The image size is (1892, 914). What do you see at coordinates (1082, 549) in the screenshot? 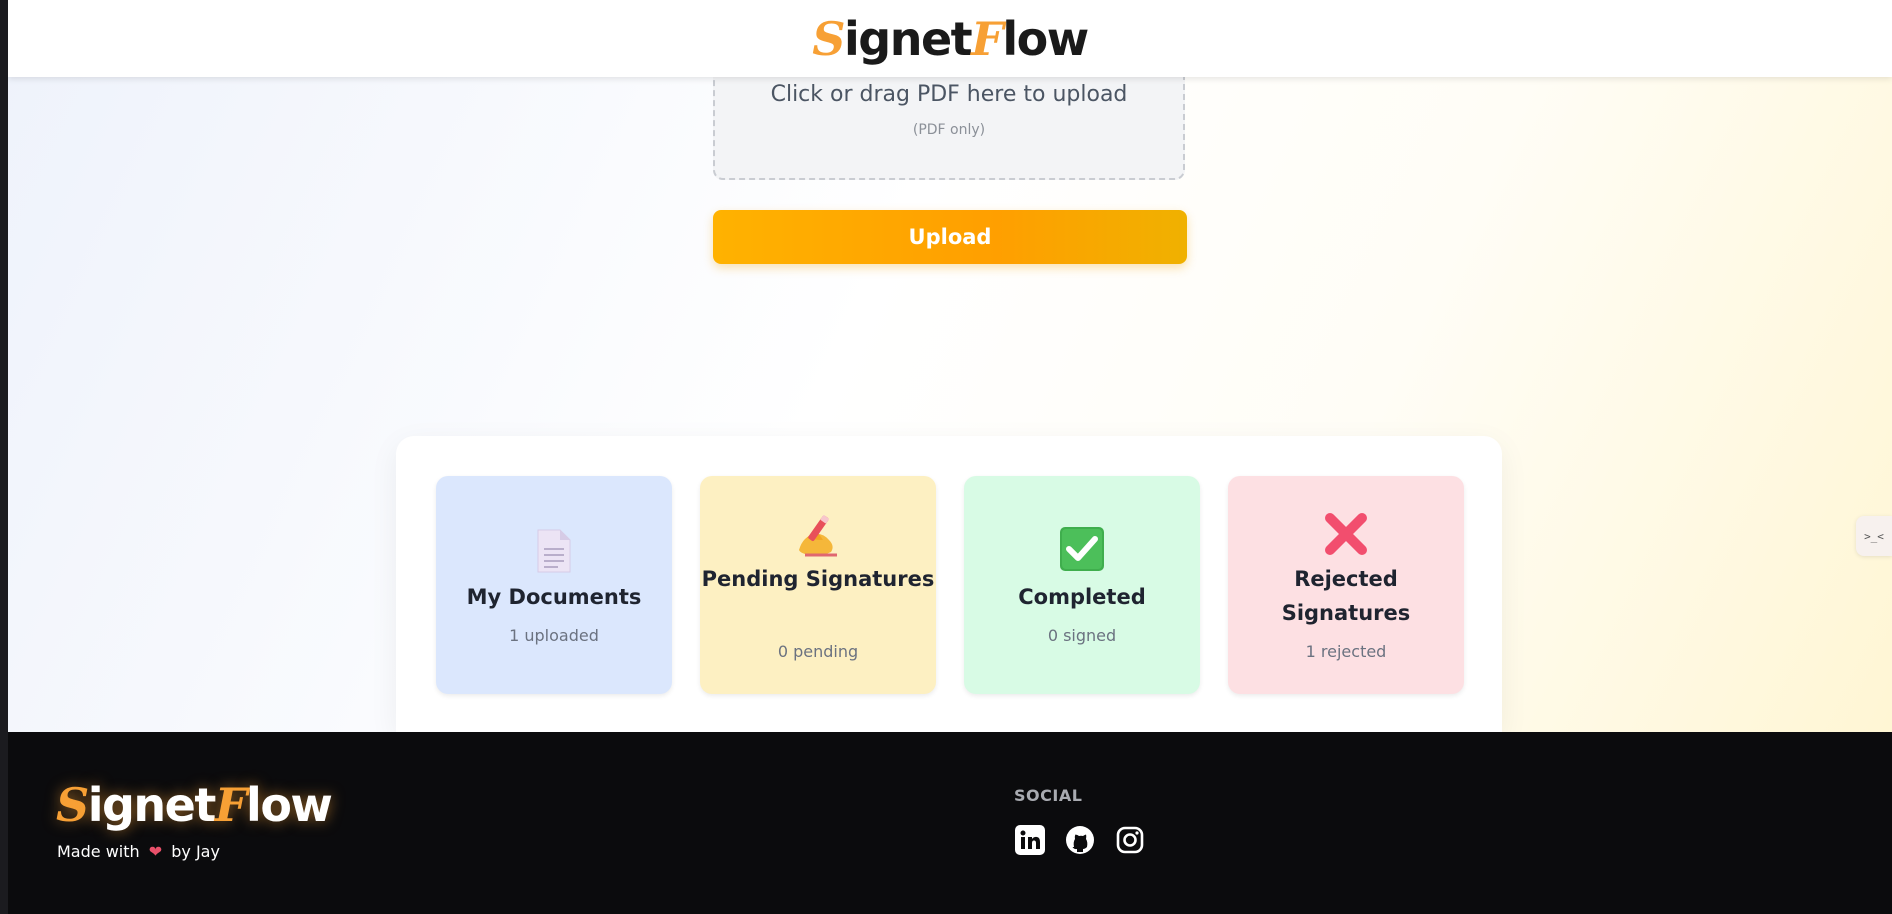
I see `check-mark-icon` at bounding box center [1082, 549].